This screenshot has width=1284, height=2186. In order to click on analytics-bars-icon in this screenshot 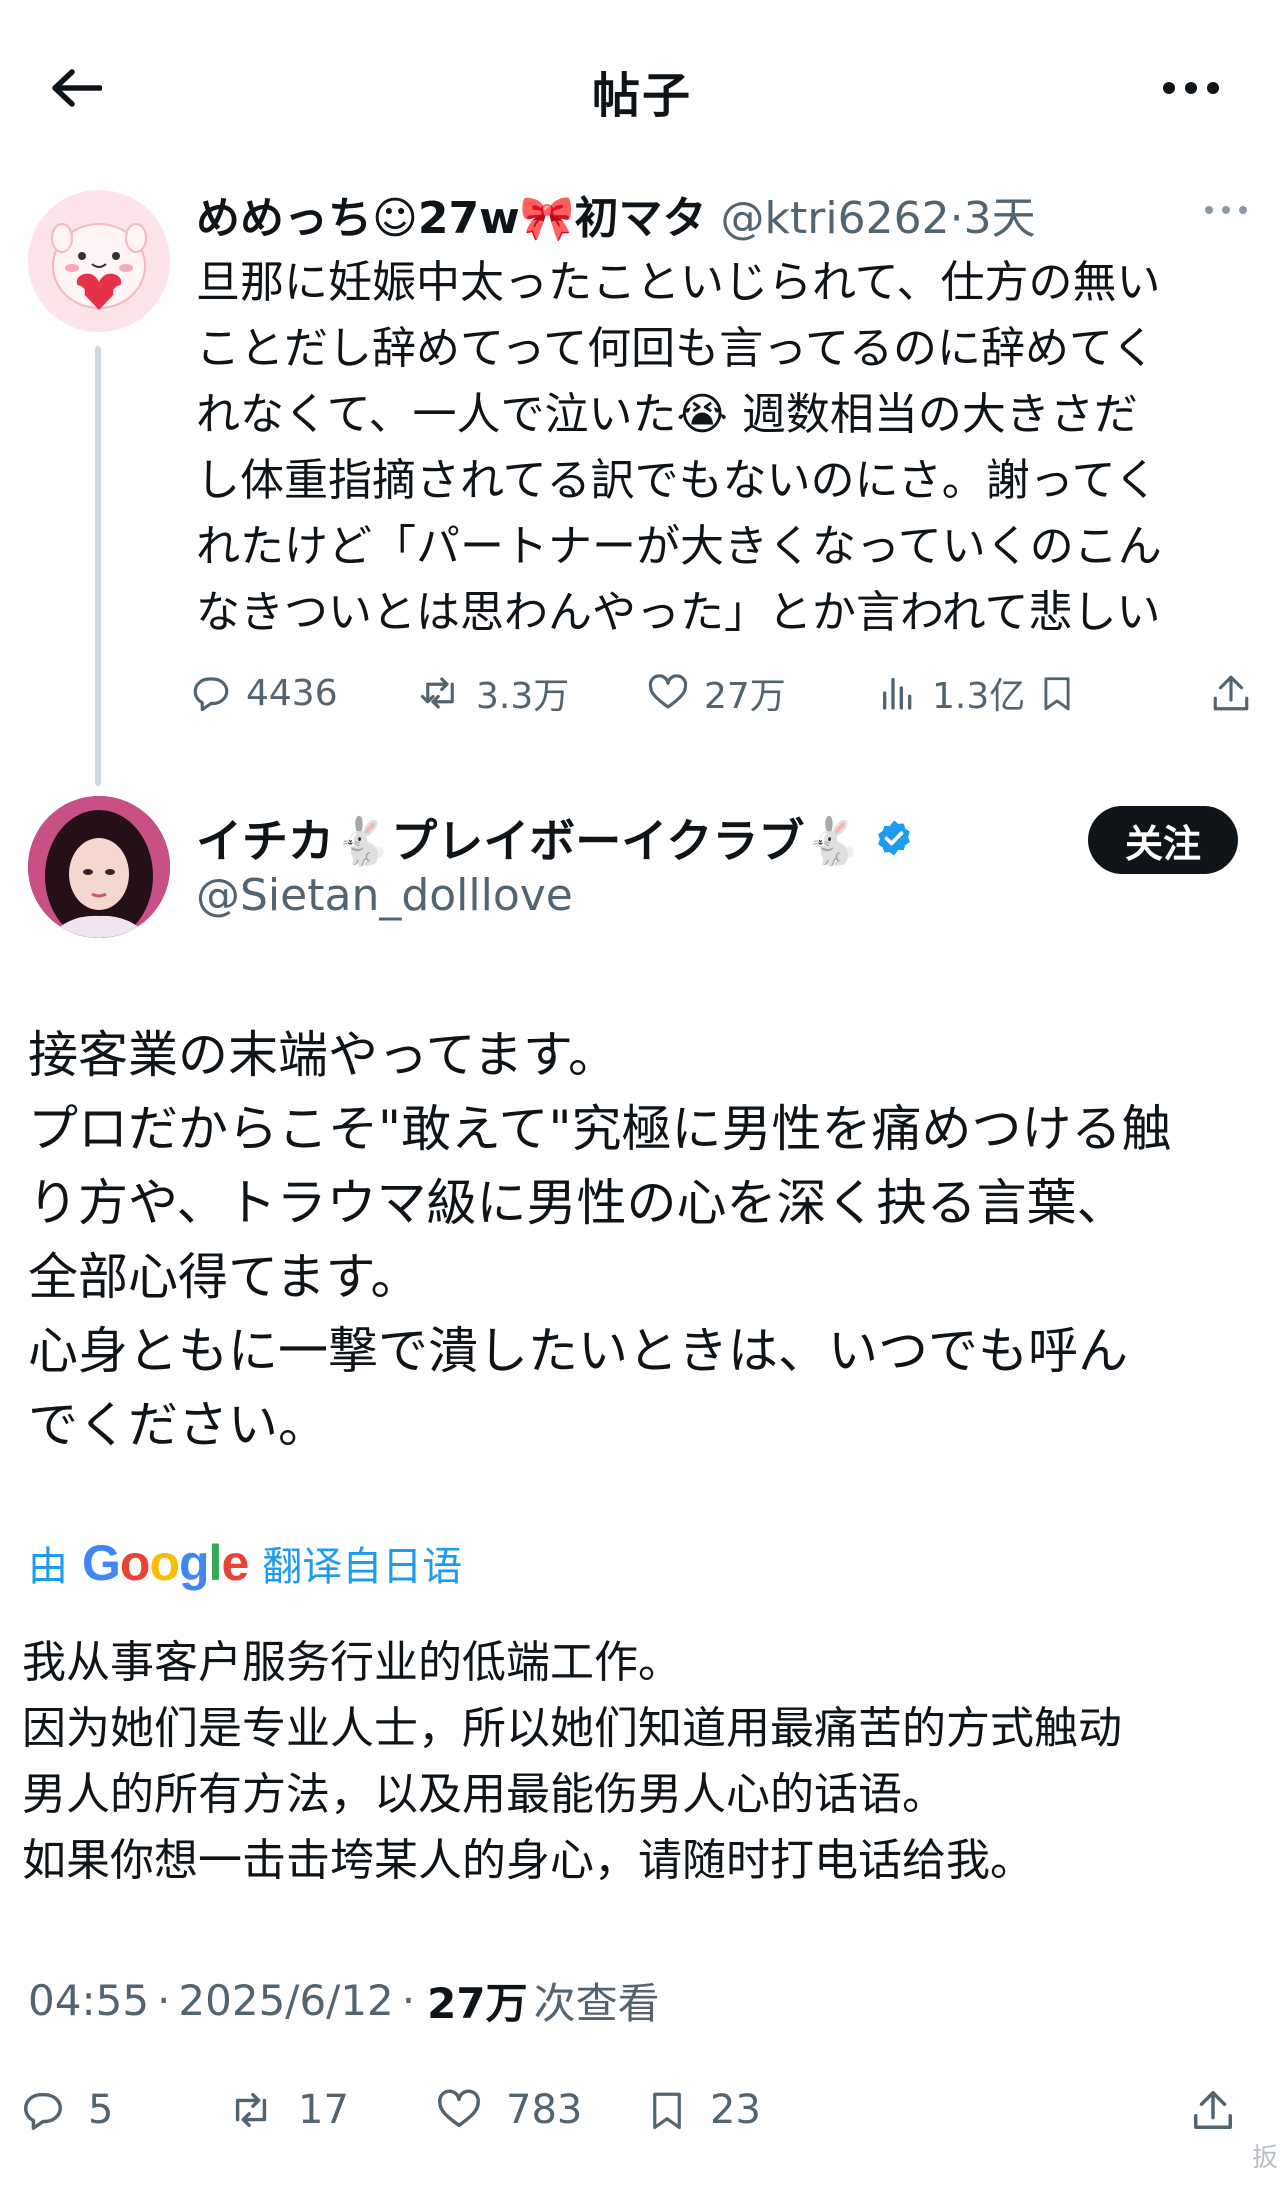, I will do `click(897, 694)`.